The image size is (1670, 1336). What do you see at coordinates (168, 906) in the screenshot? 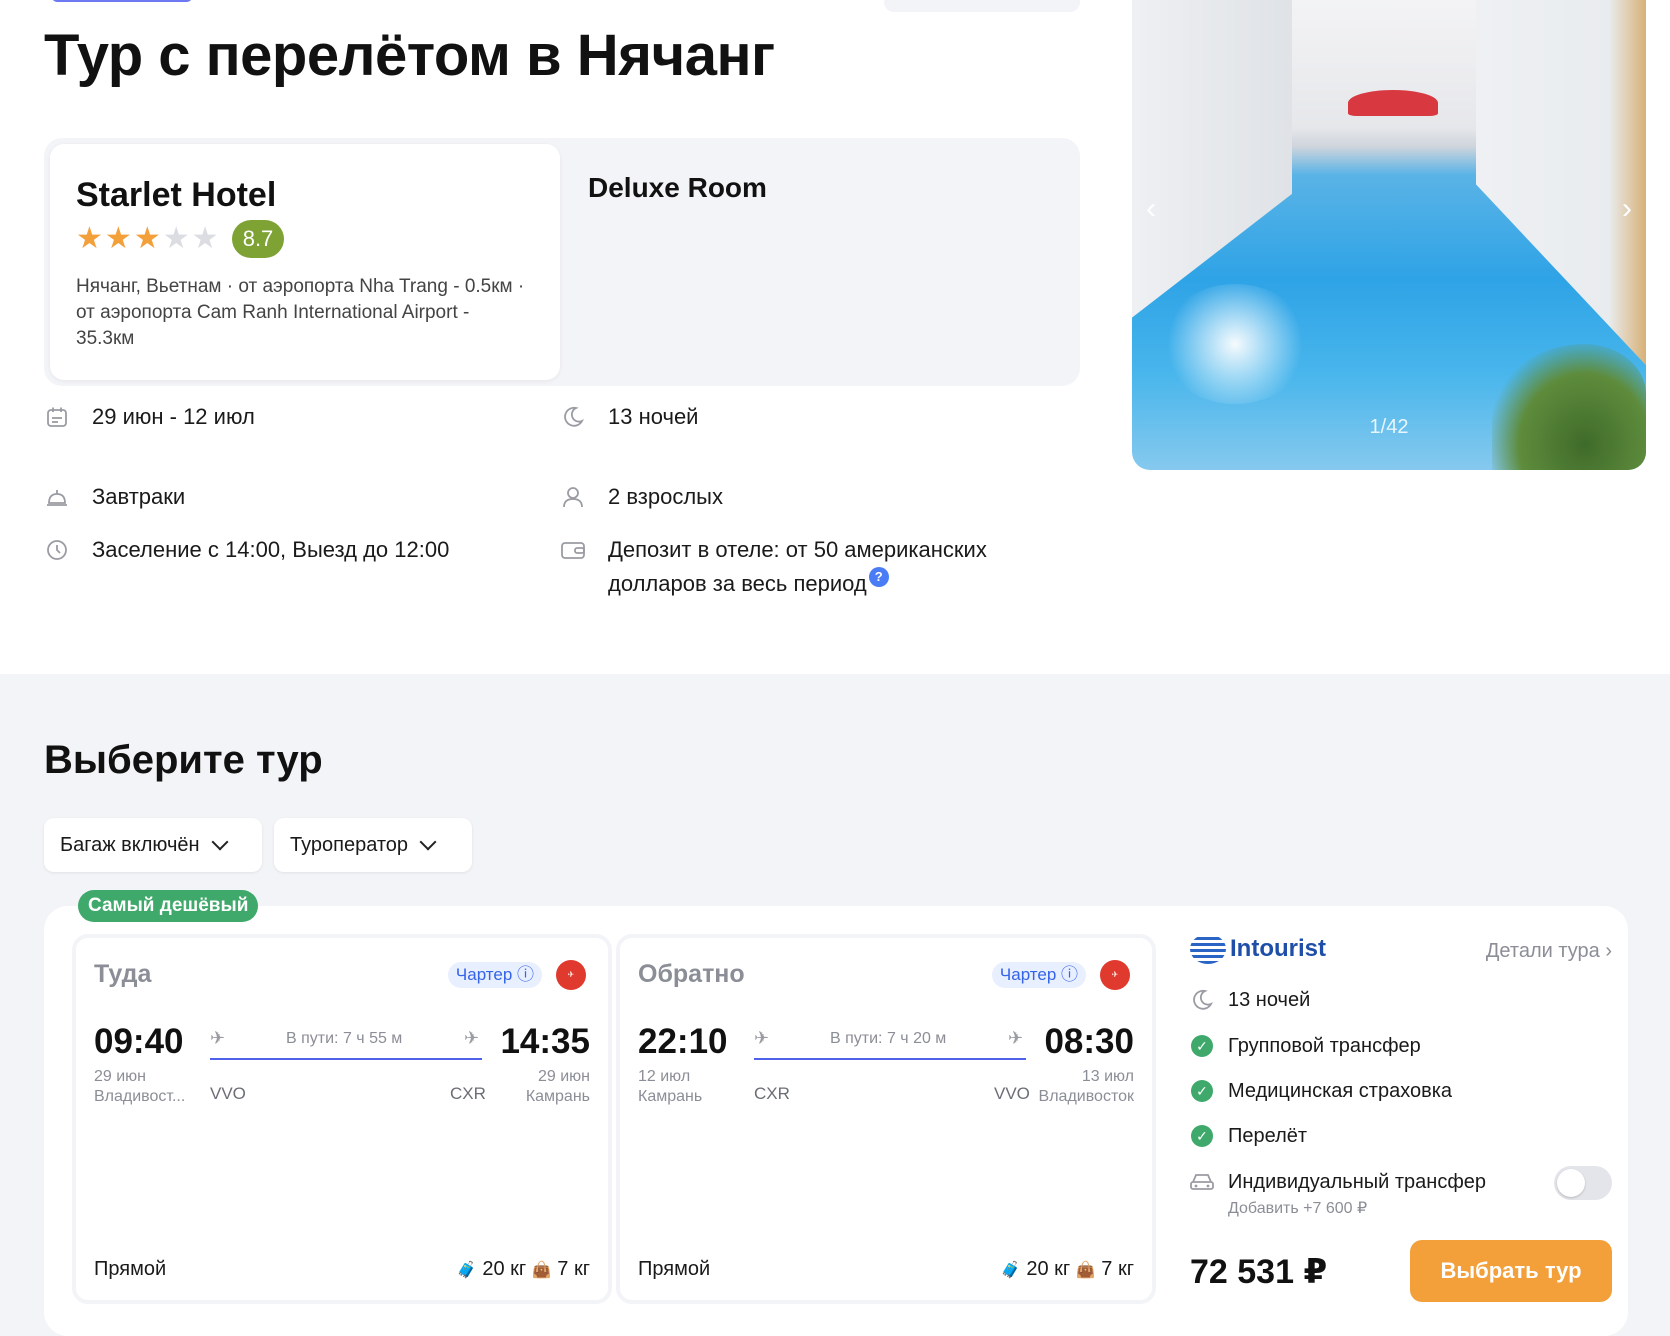
I see `cheapest-badge: Самый дешёвый` at bounding box center [168, 906].